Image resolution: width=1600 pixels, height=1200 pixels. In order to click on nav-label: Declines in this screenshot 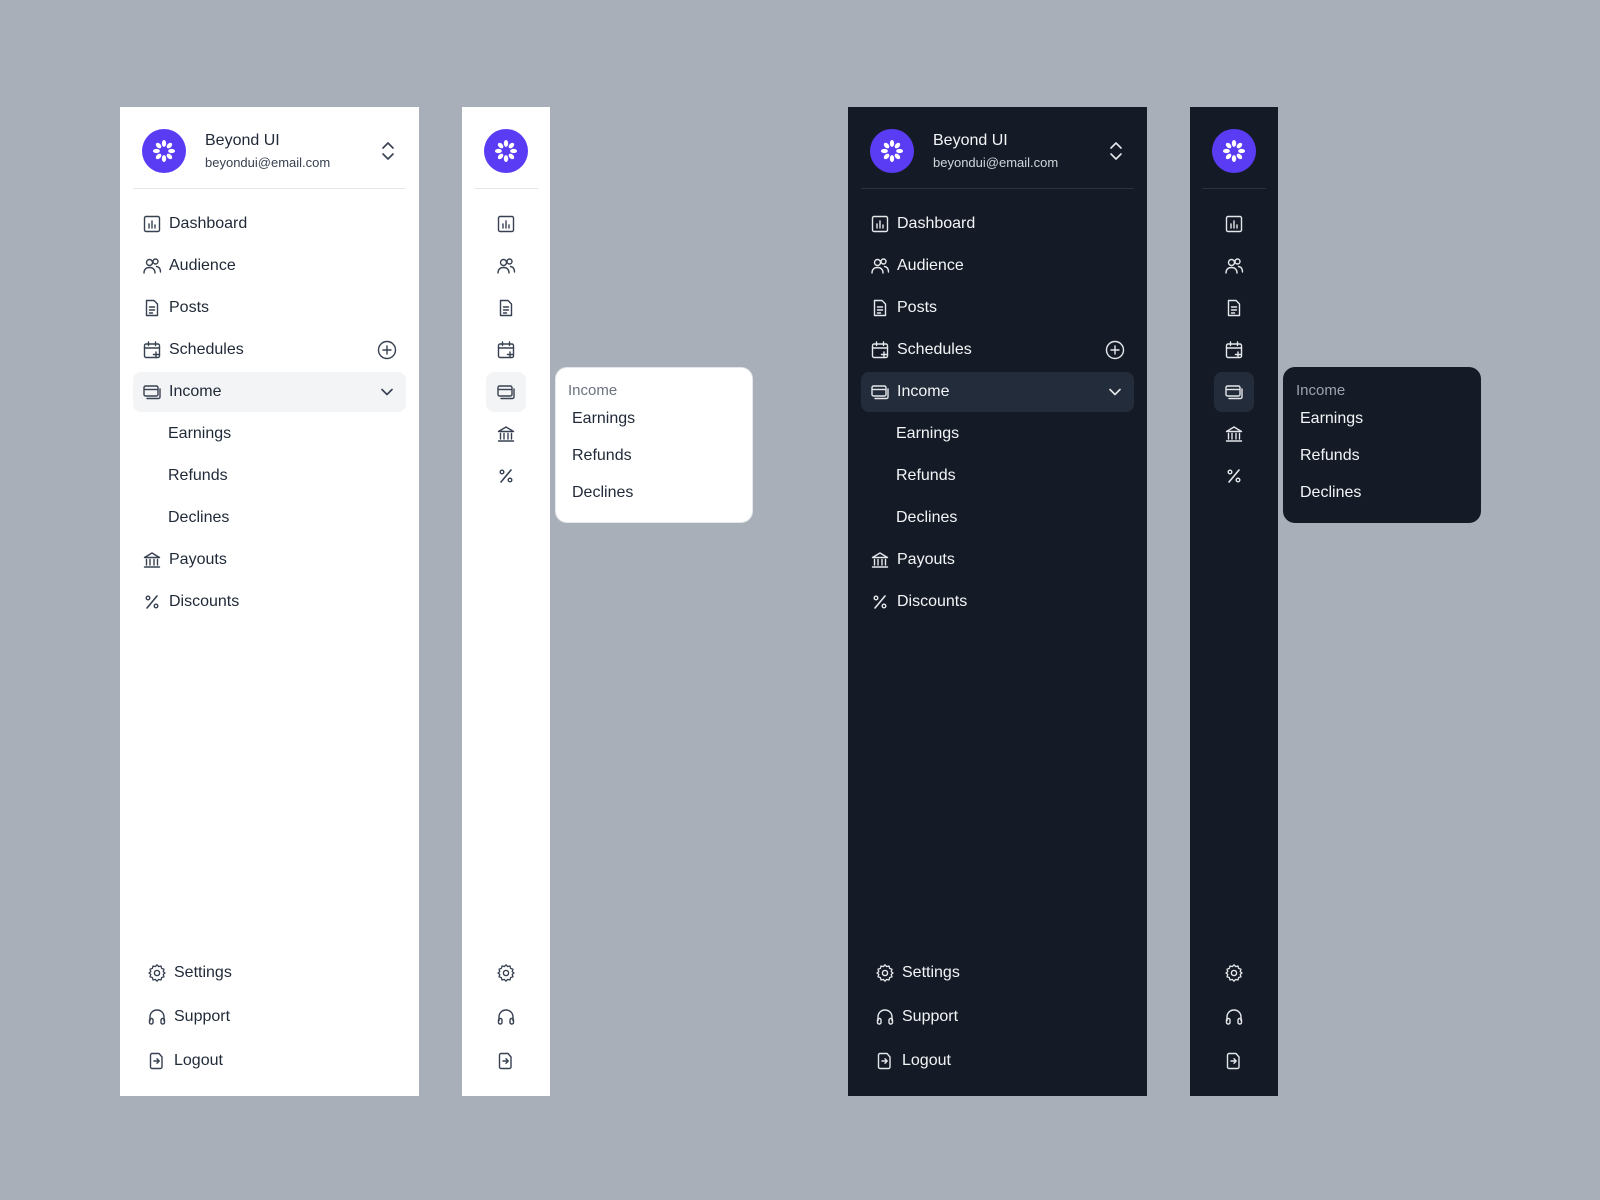, I will do `click(199, 517)`.